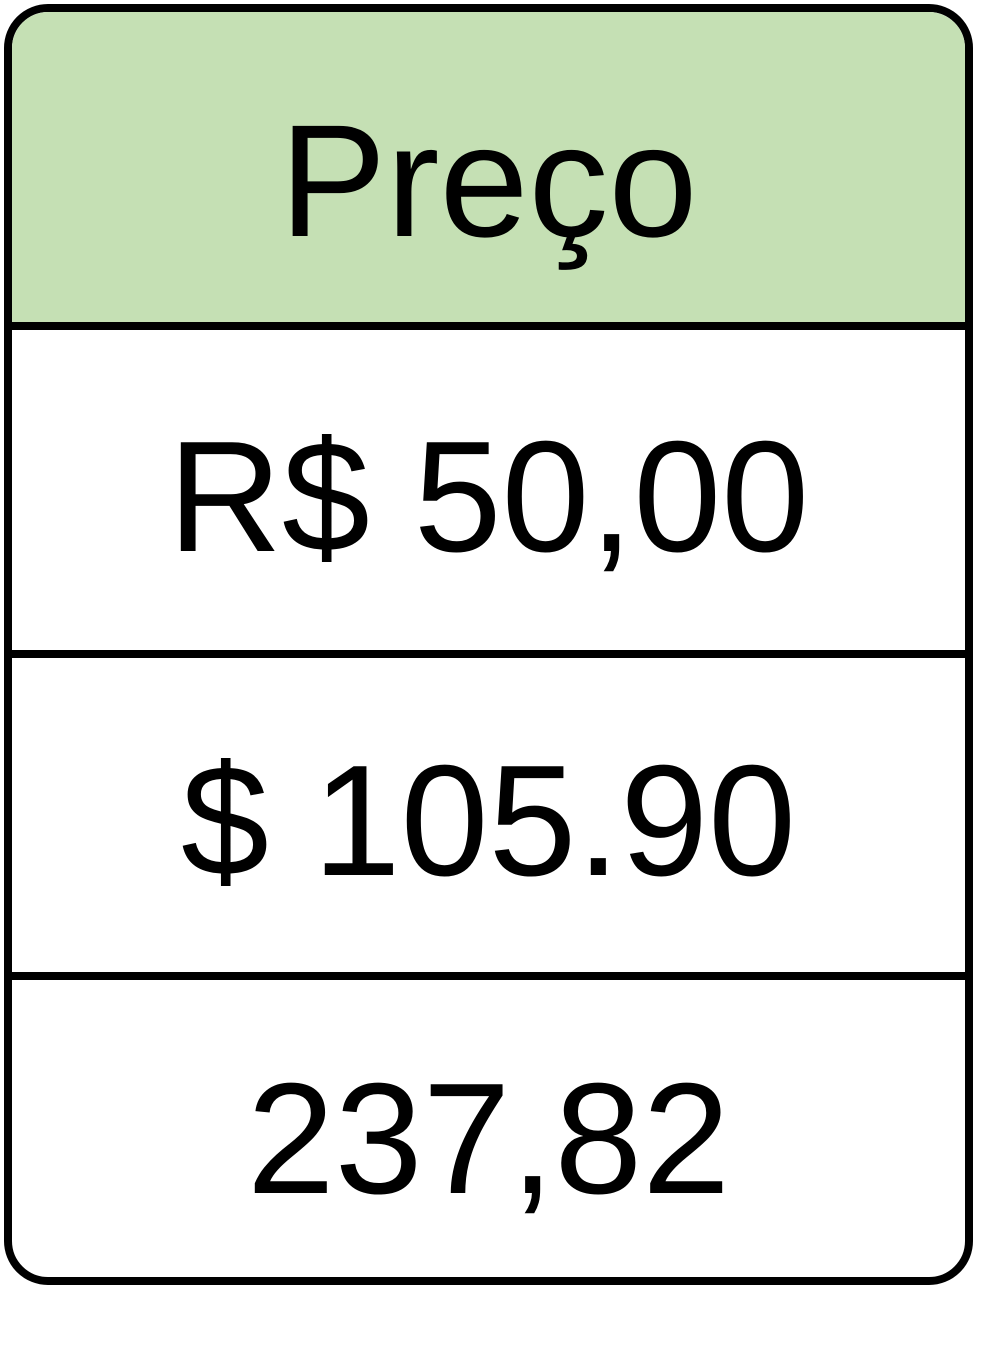  Describe the element at coordinates (488, 1138) in the screenshot. I see `price-value: 237,82` at that location.